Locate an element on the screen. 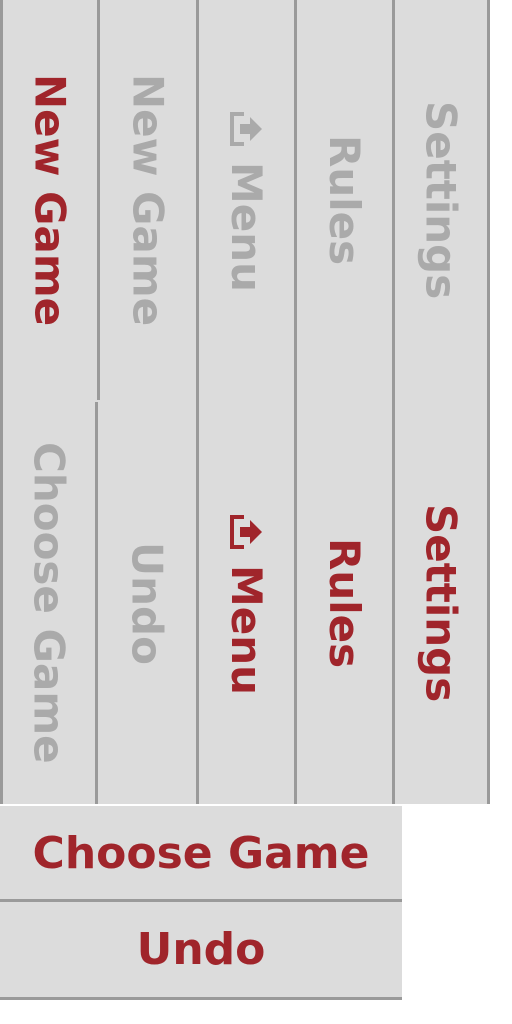  undo-button-horizontal: Undo is located at coordinates (201, 949).